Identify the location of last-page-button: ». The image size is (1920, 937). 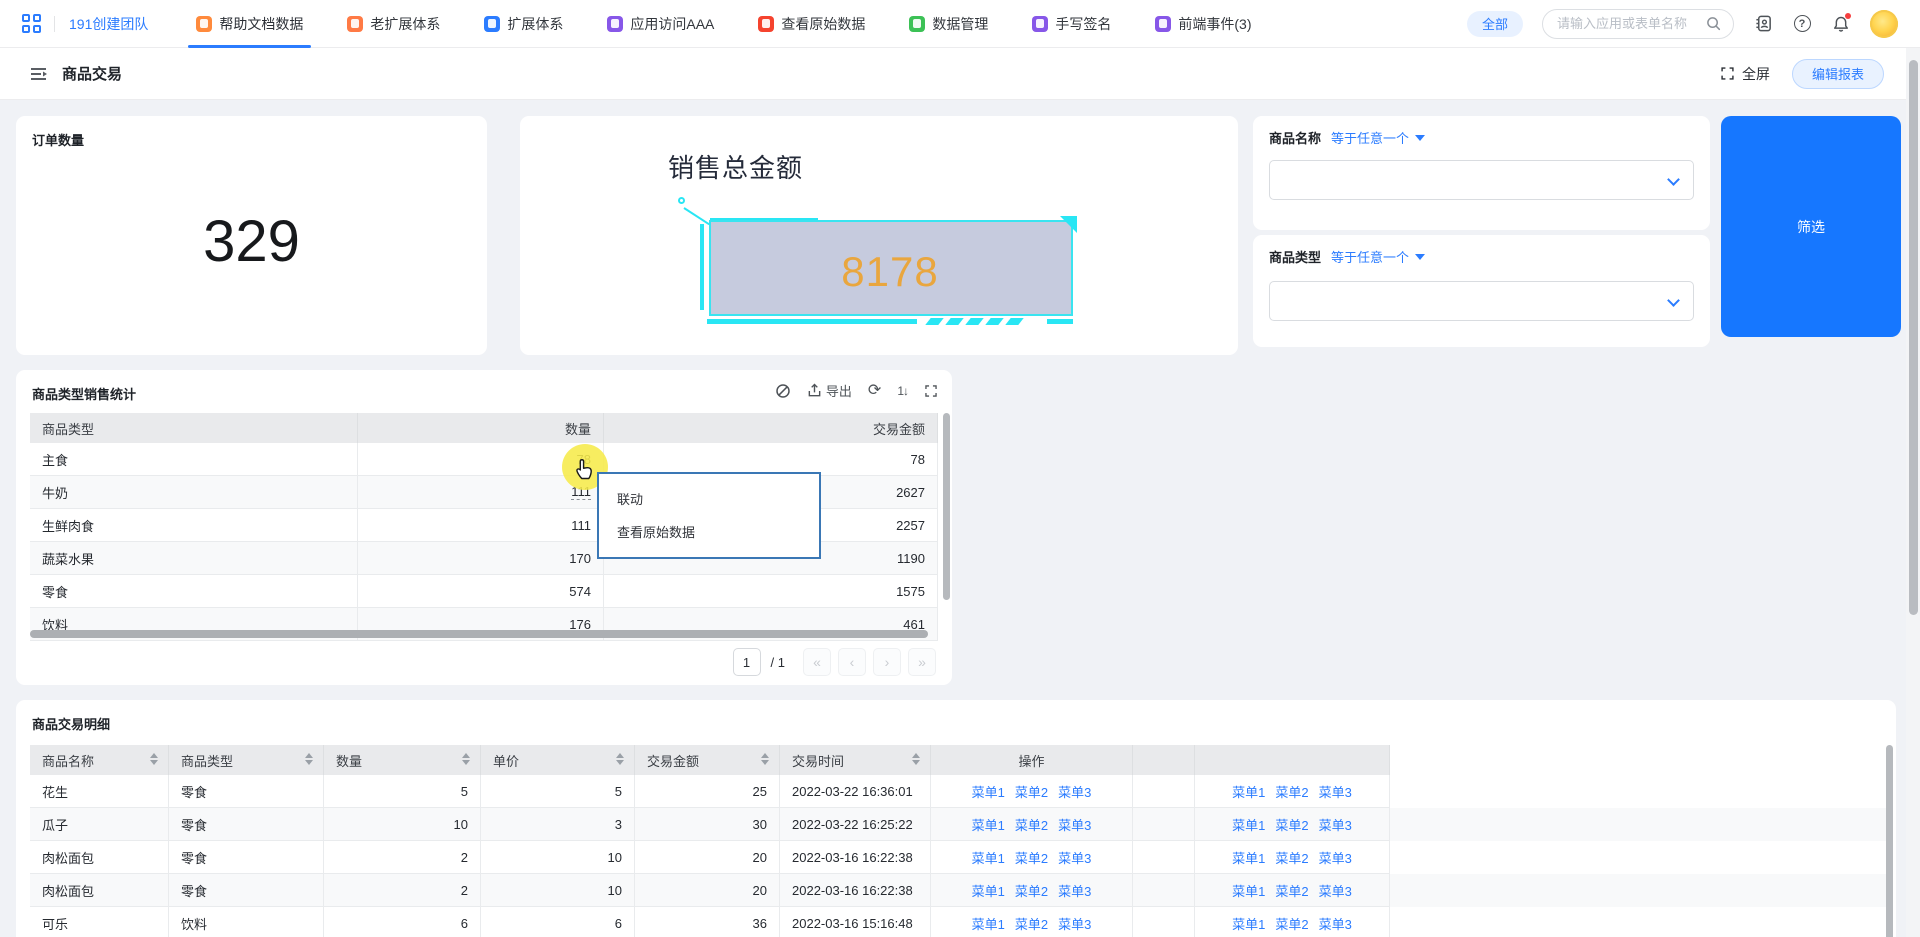
(922, 662).